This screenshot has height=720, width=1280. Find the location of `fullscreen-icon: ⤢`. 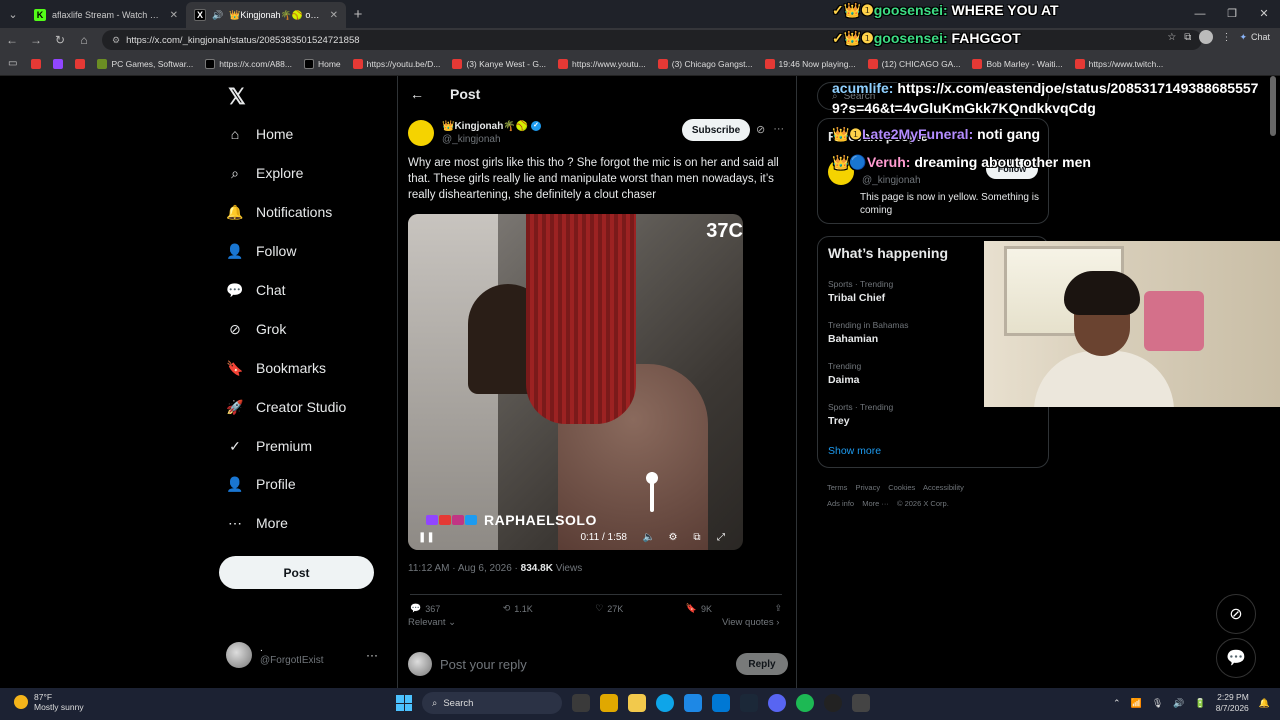

fullscreen-icon: ⤢ is located at coordinates (721, 537).